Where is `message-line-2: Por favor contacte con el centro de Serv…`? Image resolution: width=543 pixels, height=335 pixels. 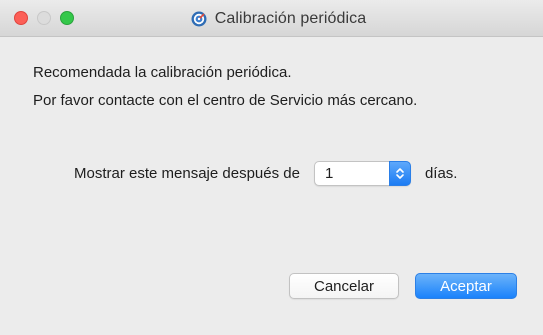 message-line-2: Por favor contacte con el centro de Serv… is located at coordinates (225, 100).